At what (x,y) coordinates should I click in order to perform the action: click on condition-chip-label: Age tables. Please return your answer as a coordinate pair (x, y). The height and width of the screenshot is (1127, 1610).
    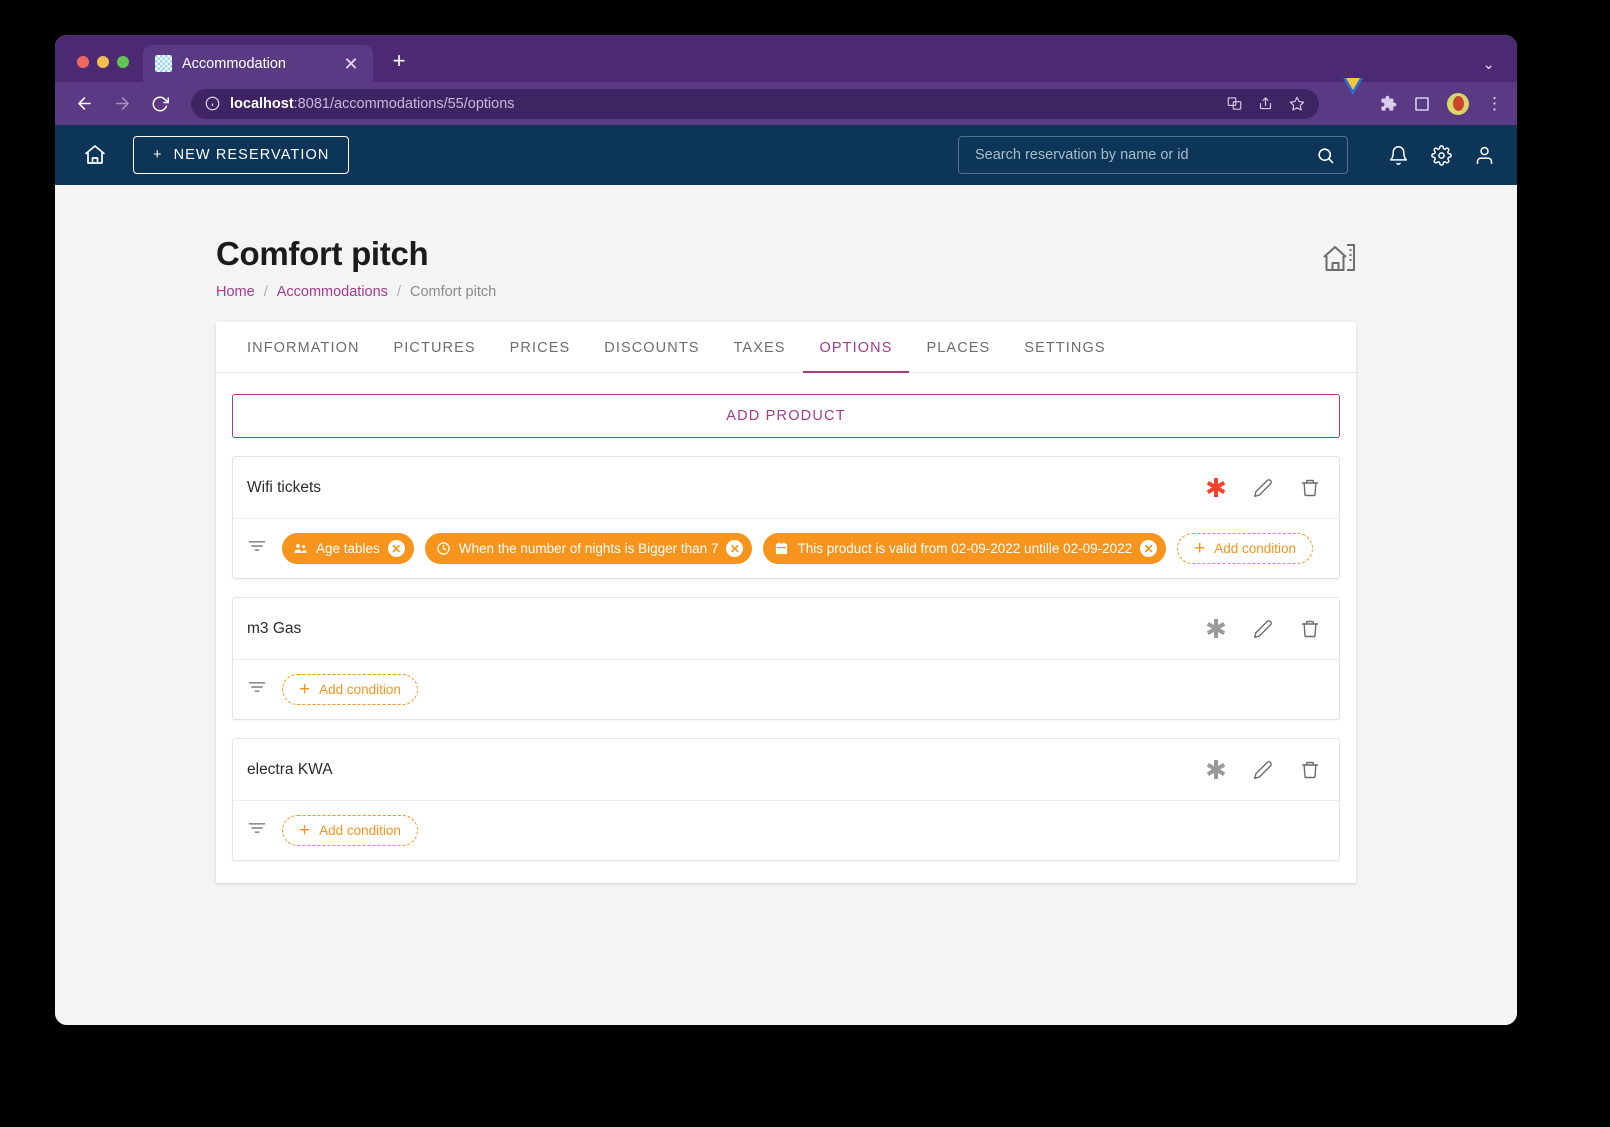
    Looking at the image, I should click on (348, 548).